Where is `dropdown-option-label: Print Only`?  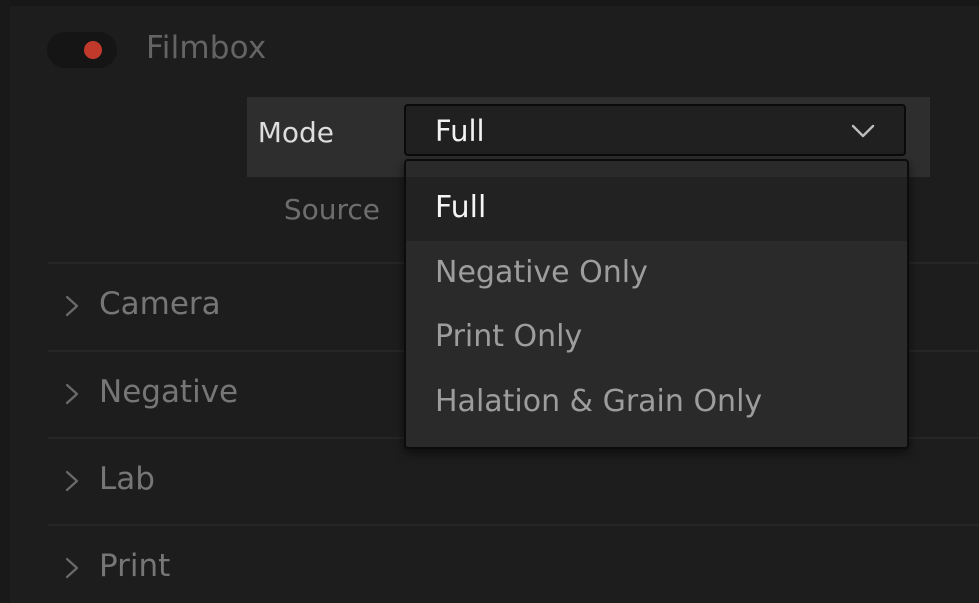 dropdown-option-label: Print Only is located at coordinates (509, 336).